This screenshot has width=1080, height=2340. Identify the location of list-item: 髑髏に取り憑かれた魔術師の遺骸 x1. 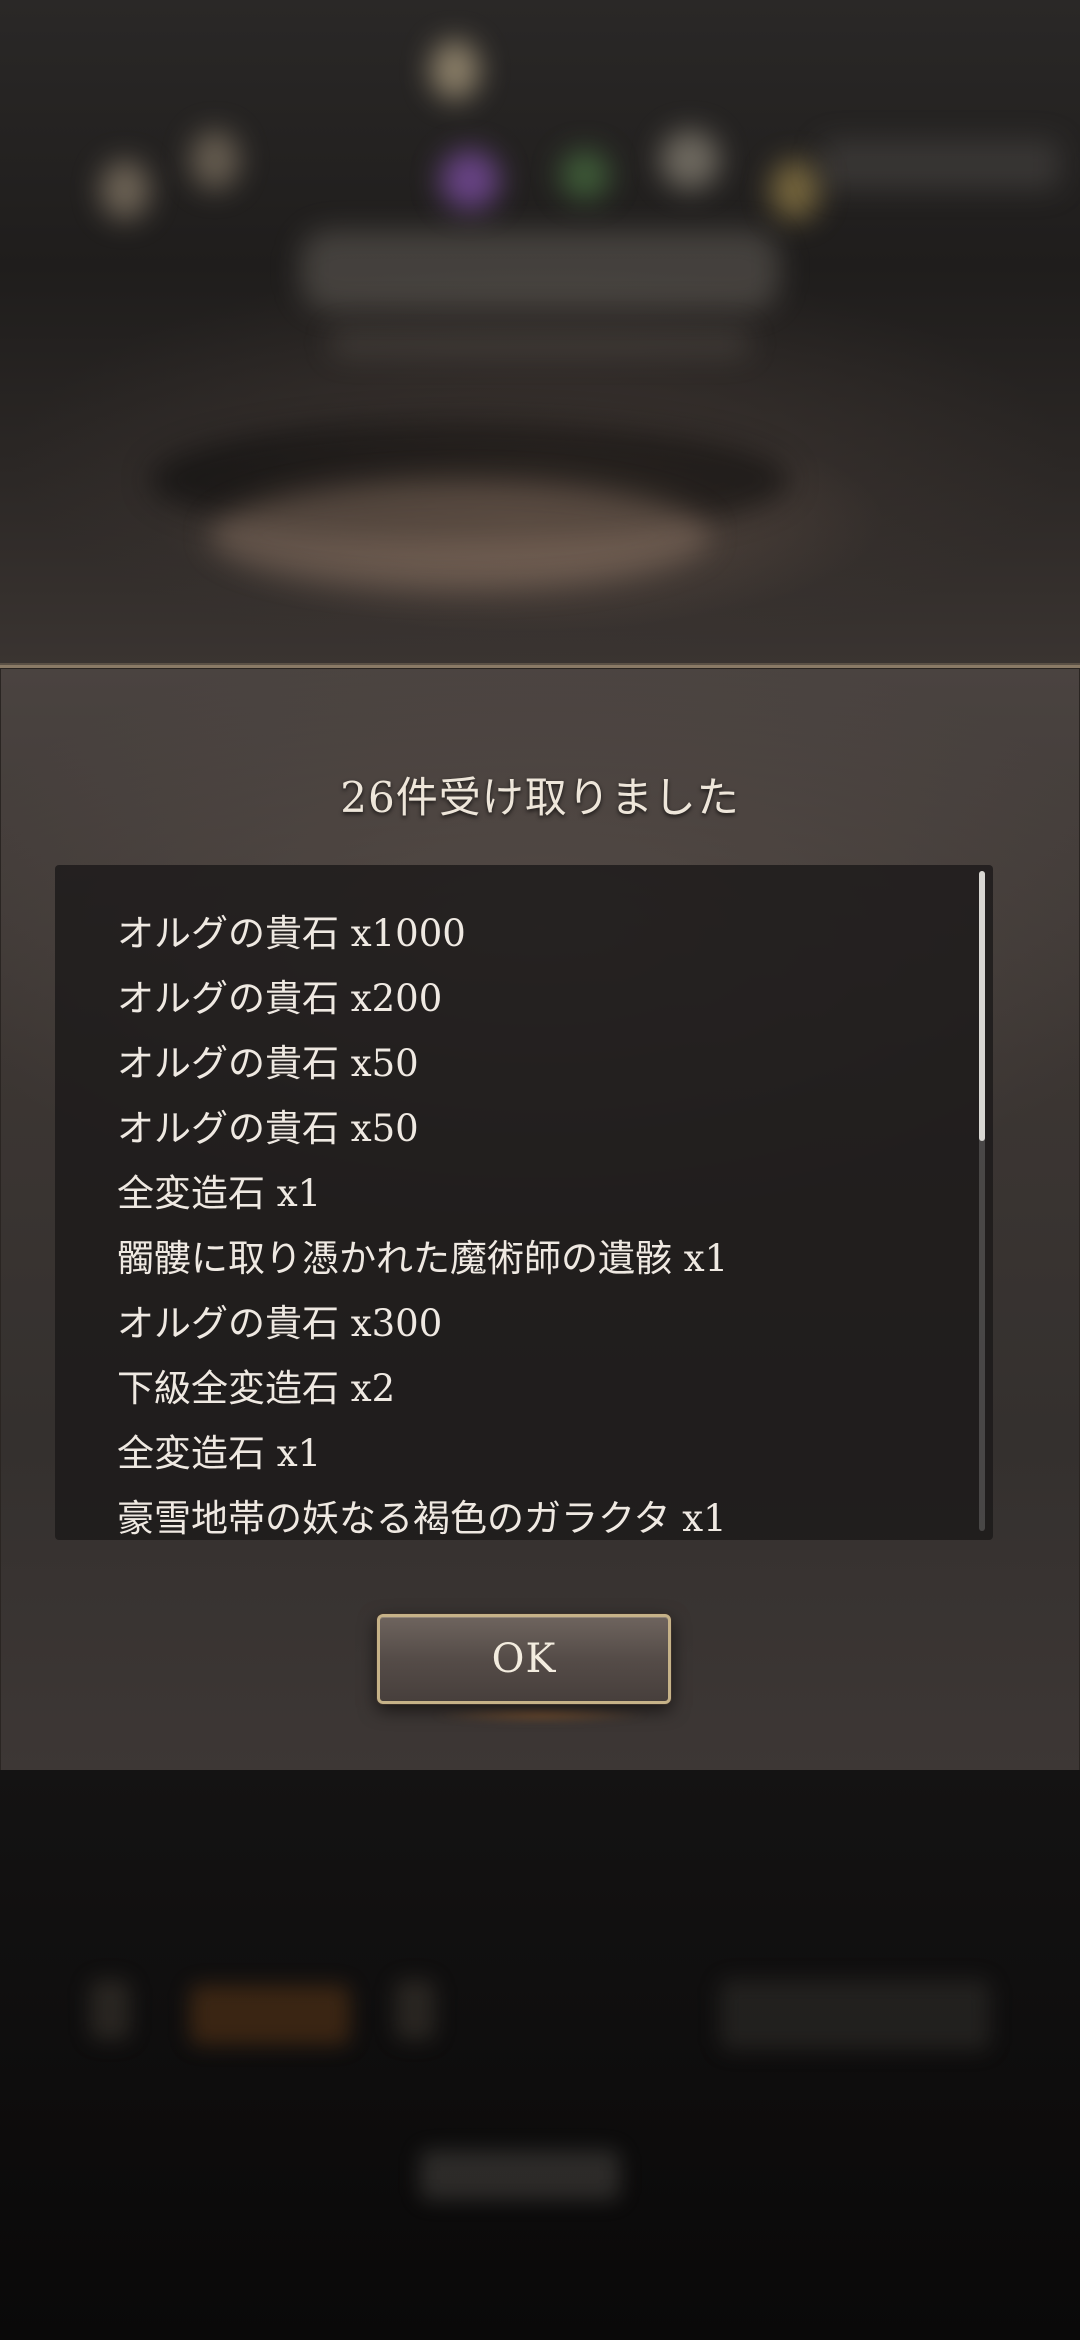
(423, 1258).